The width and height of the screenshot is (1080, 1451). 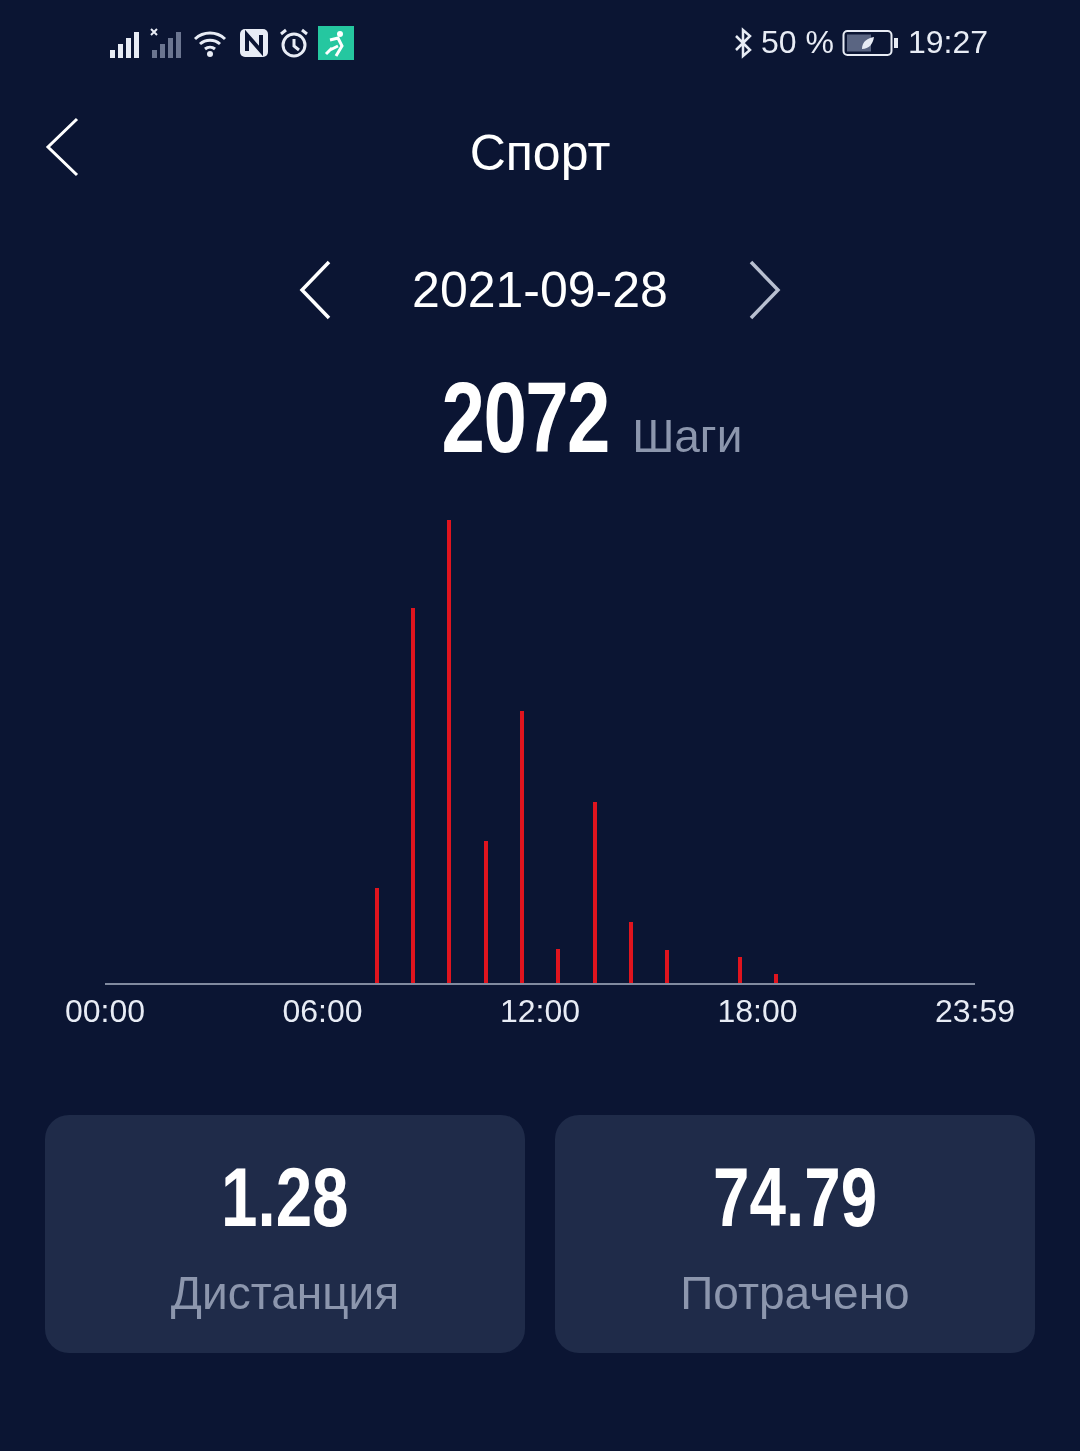 I want to click on axis-label: 18:00, so click(x=757, y=1011).